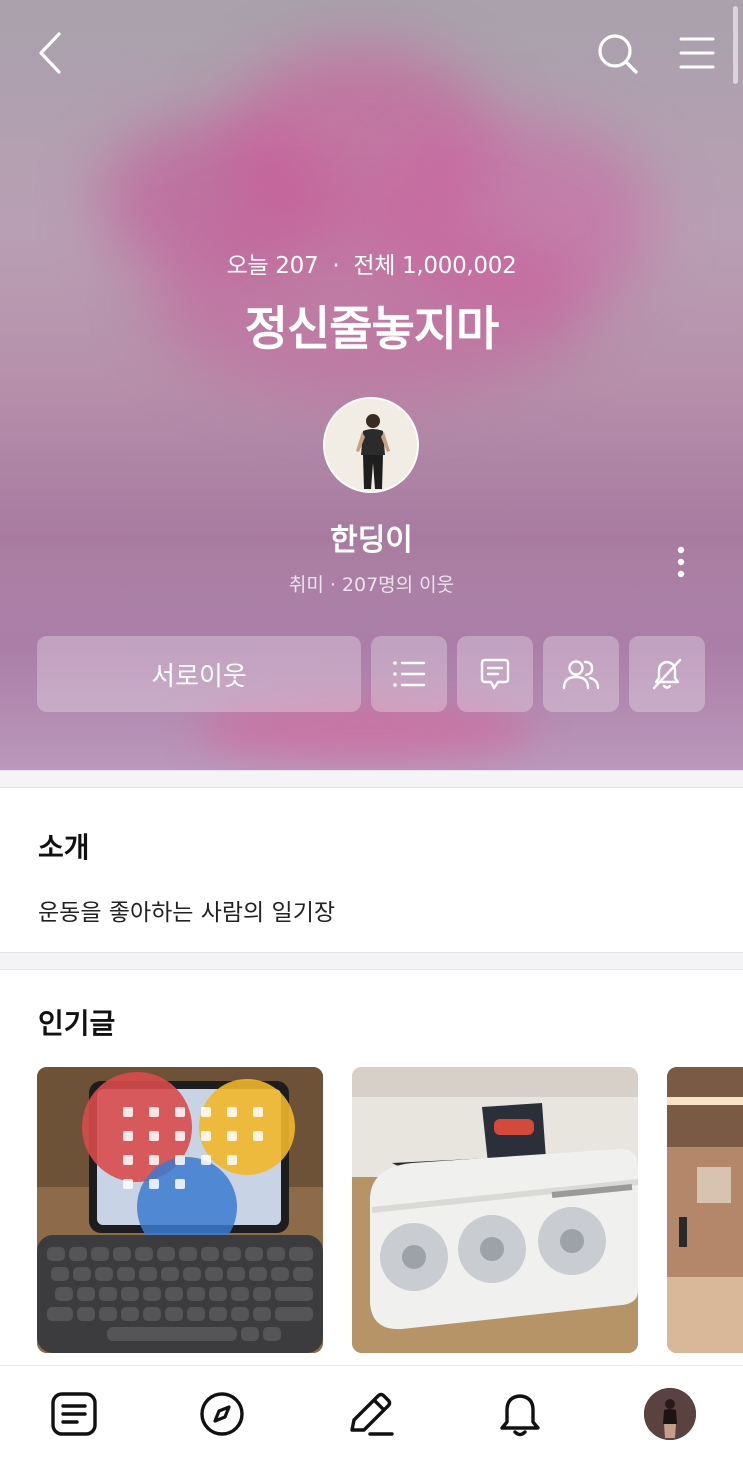  I want to click on bell-icon, so click(520, 1415).